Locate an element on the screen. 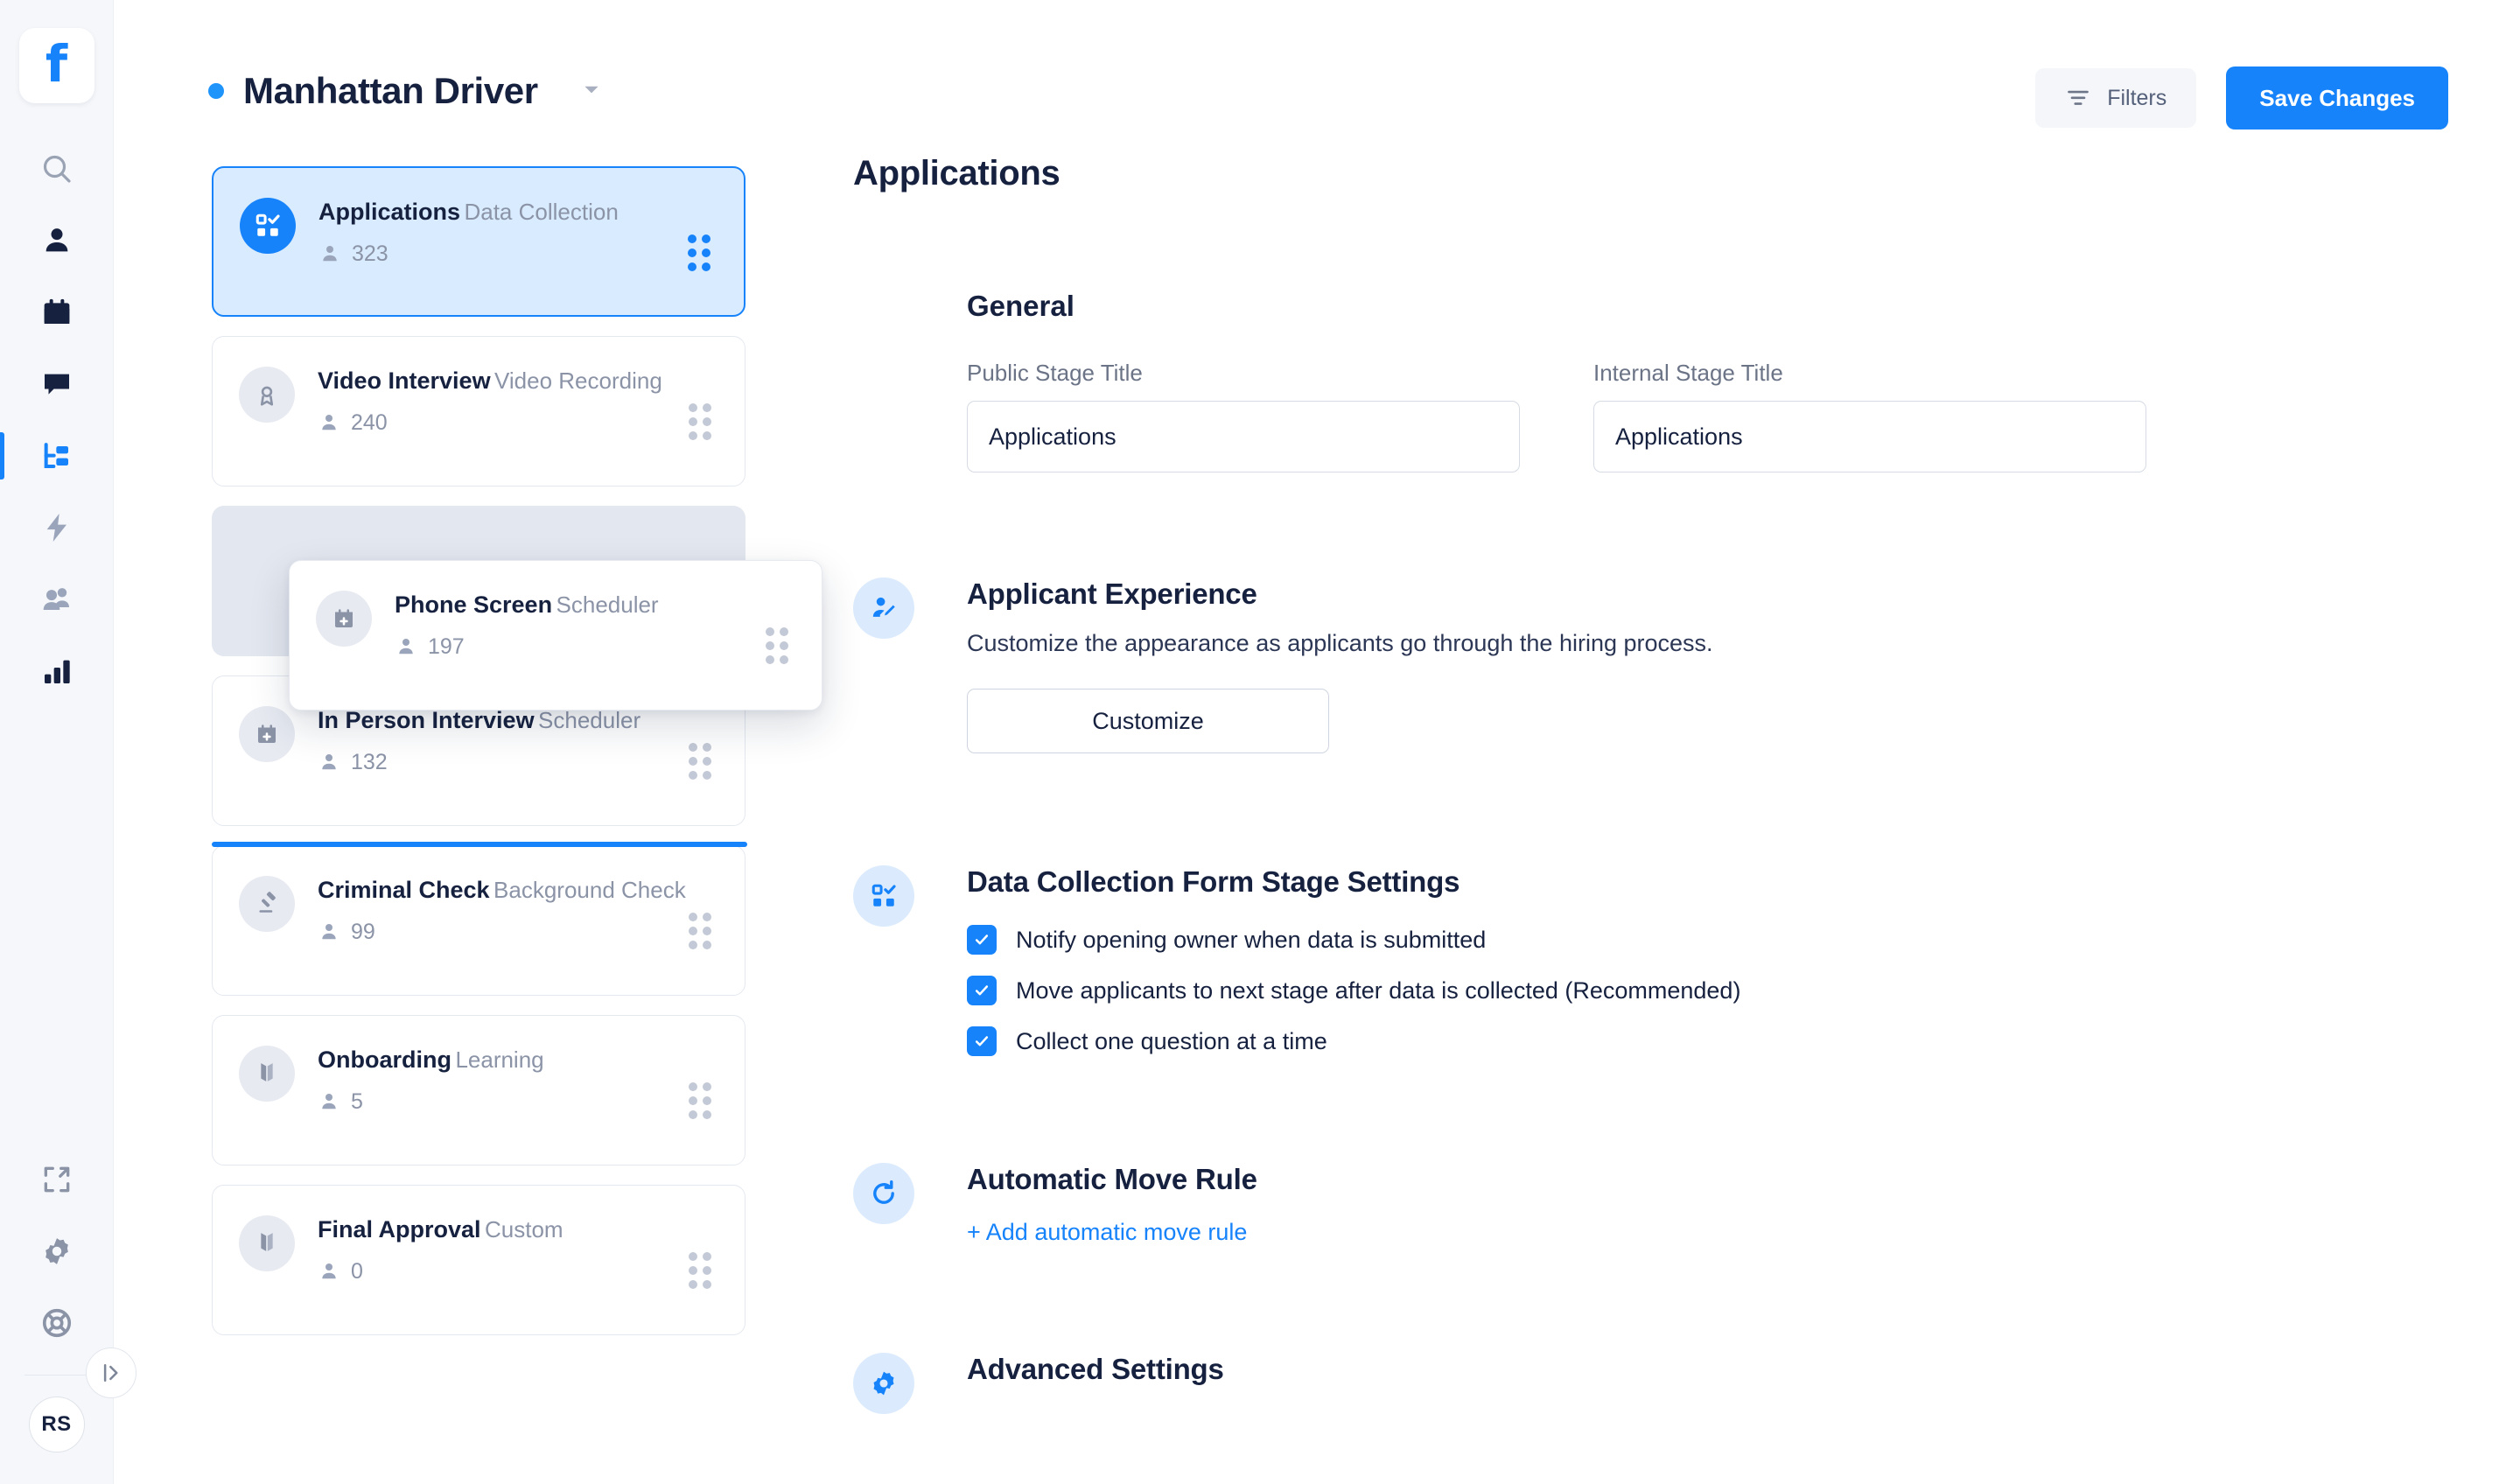  book-icon is located at coordinates (267, 1074).